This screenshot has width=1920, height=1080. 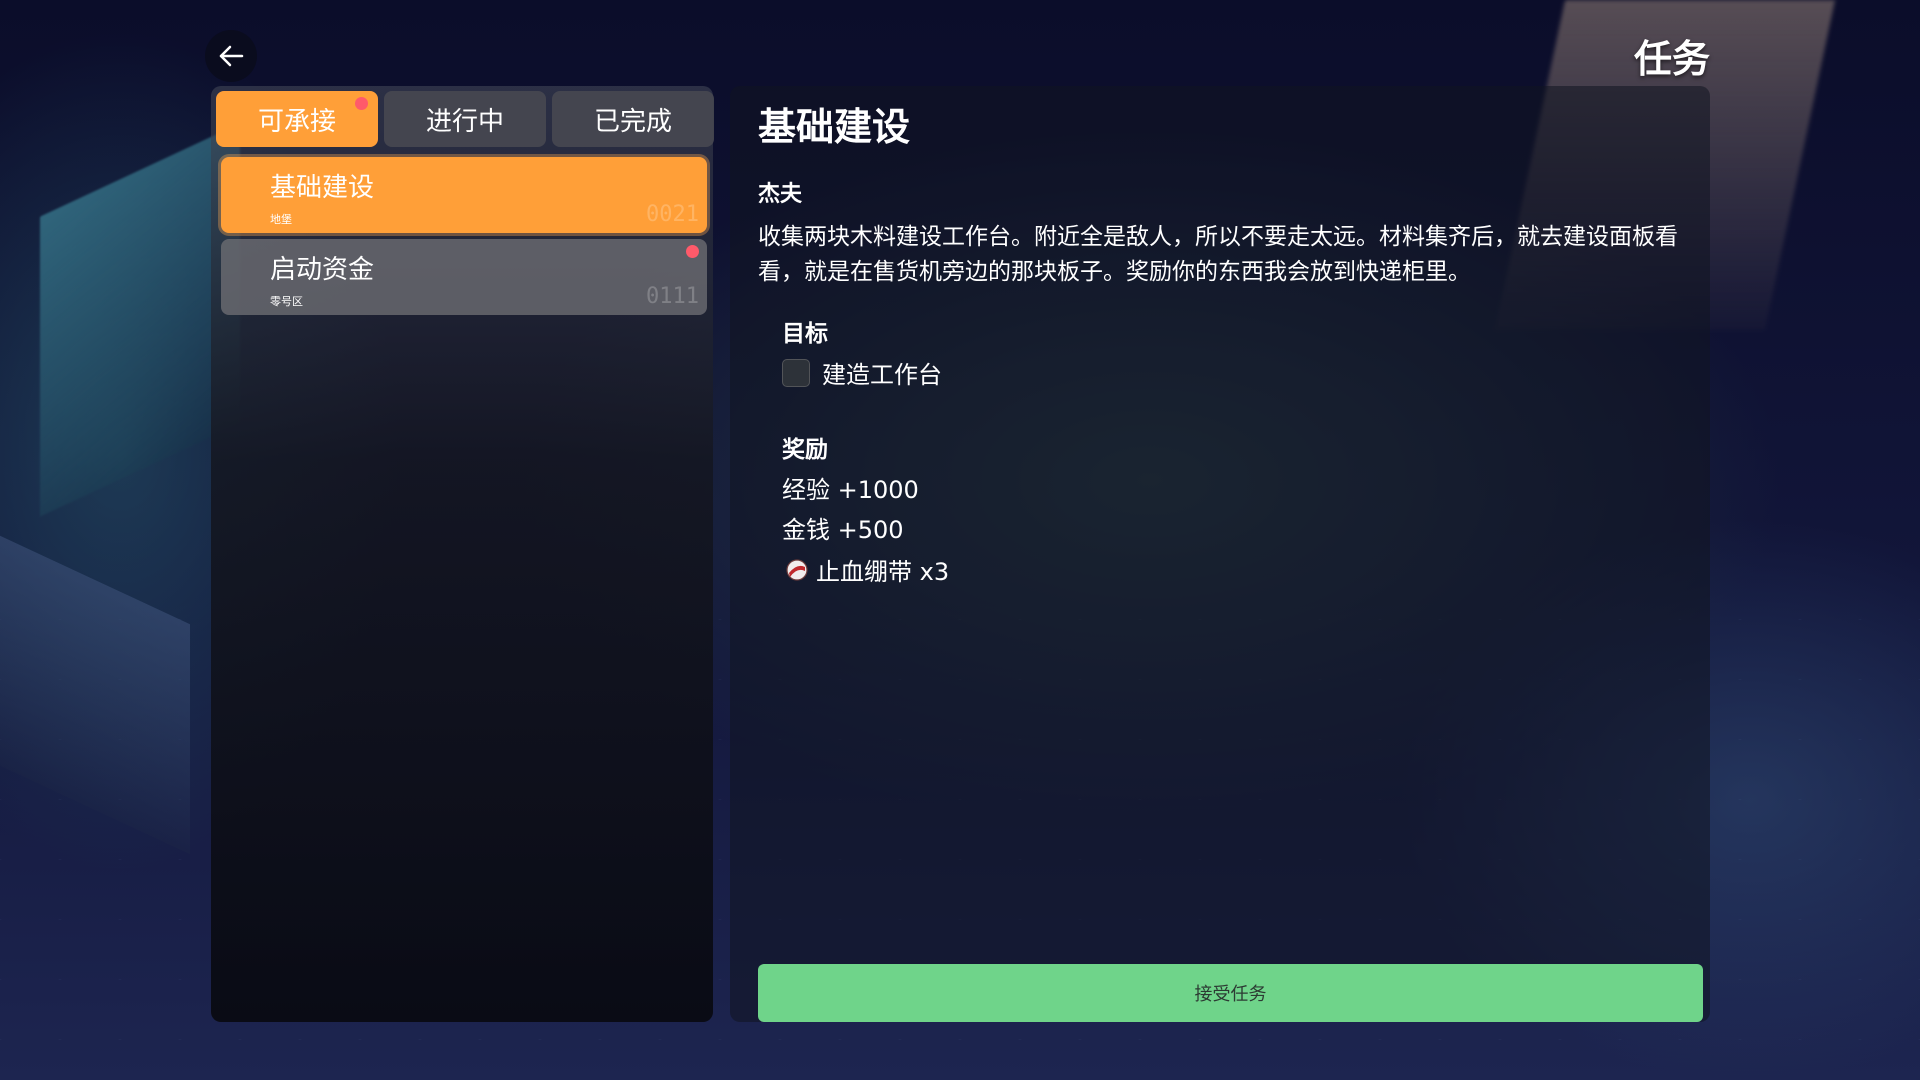 I want to click on accept-quest-button: 接受任务, so click(x=1230, y=993).